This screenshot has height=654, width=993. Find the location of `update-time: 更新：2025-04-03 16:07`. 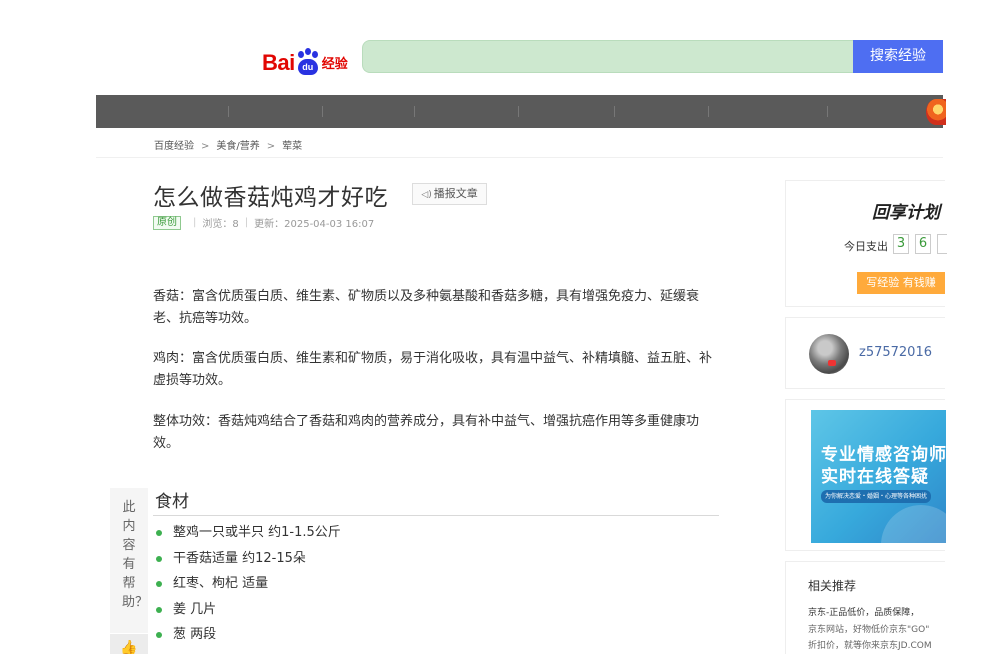

update-time: 更新：2025-04-03 16:07 is located at coordinates (314, 224).